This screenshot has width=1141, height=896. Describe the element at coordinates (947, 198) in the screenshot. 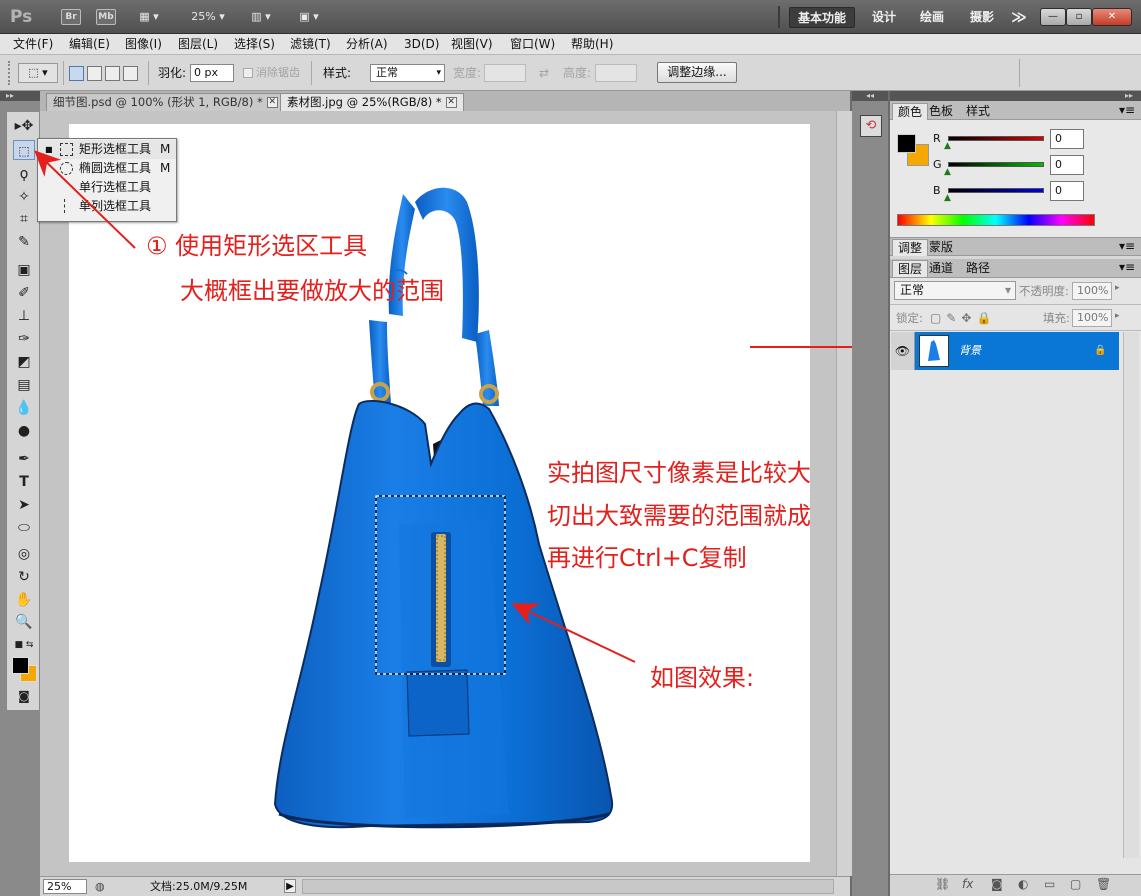

I see `blue-slider-thumb: ▲` at that location.